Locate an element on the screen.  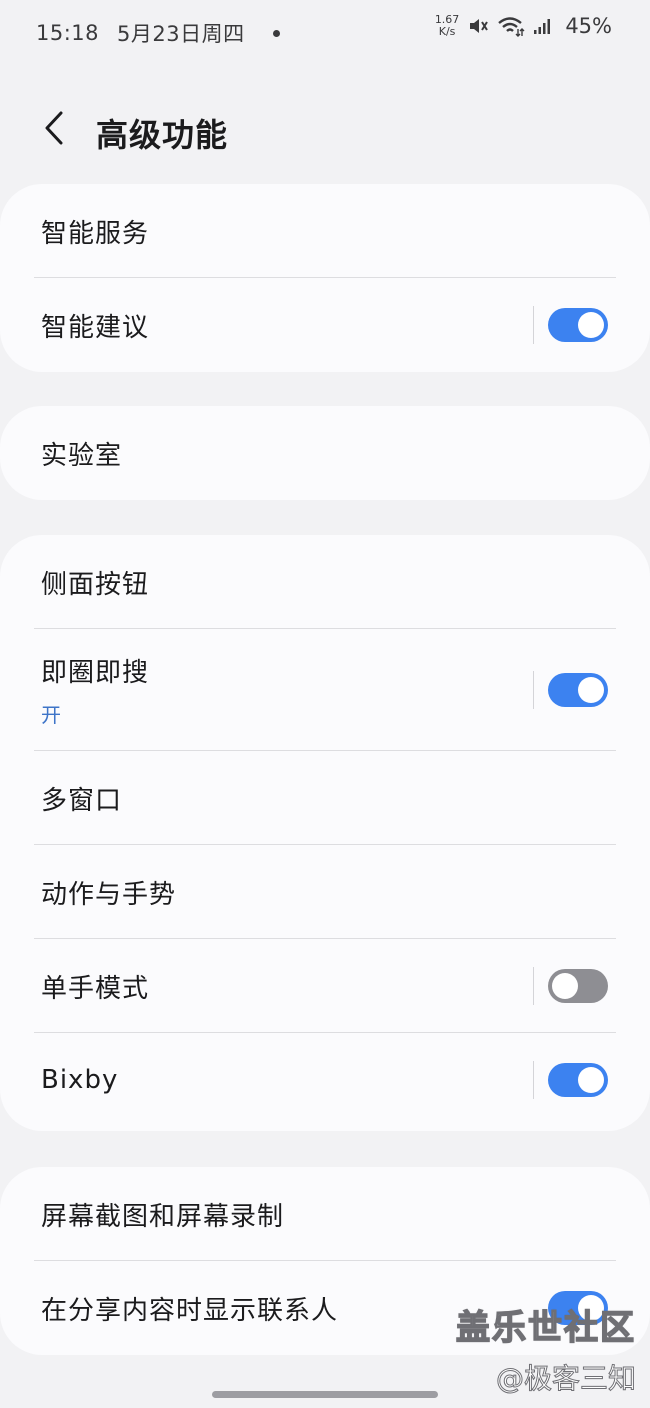
list-item-circle-to-search: 即圈即搜 开 is located at coordinates (325, 690).